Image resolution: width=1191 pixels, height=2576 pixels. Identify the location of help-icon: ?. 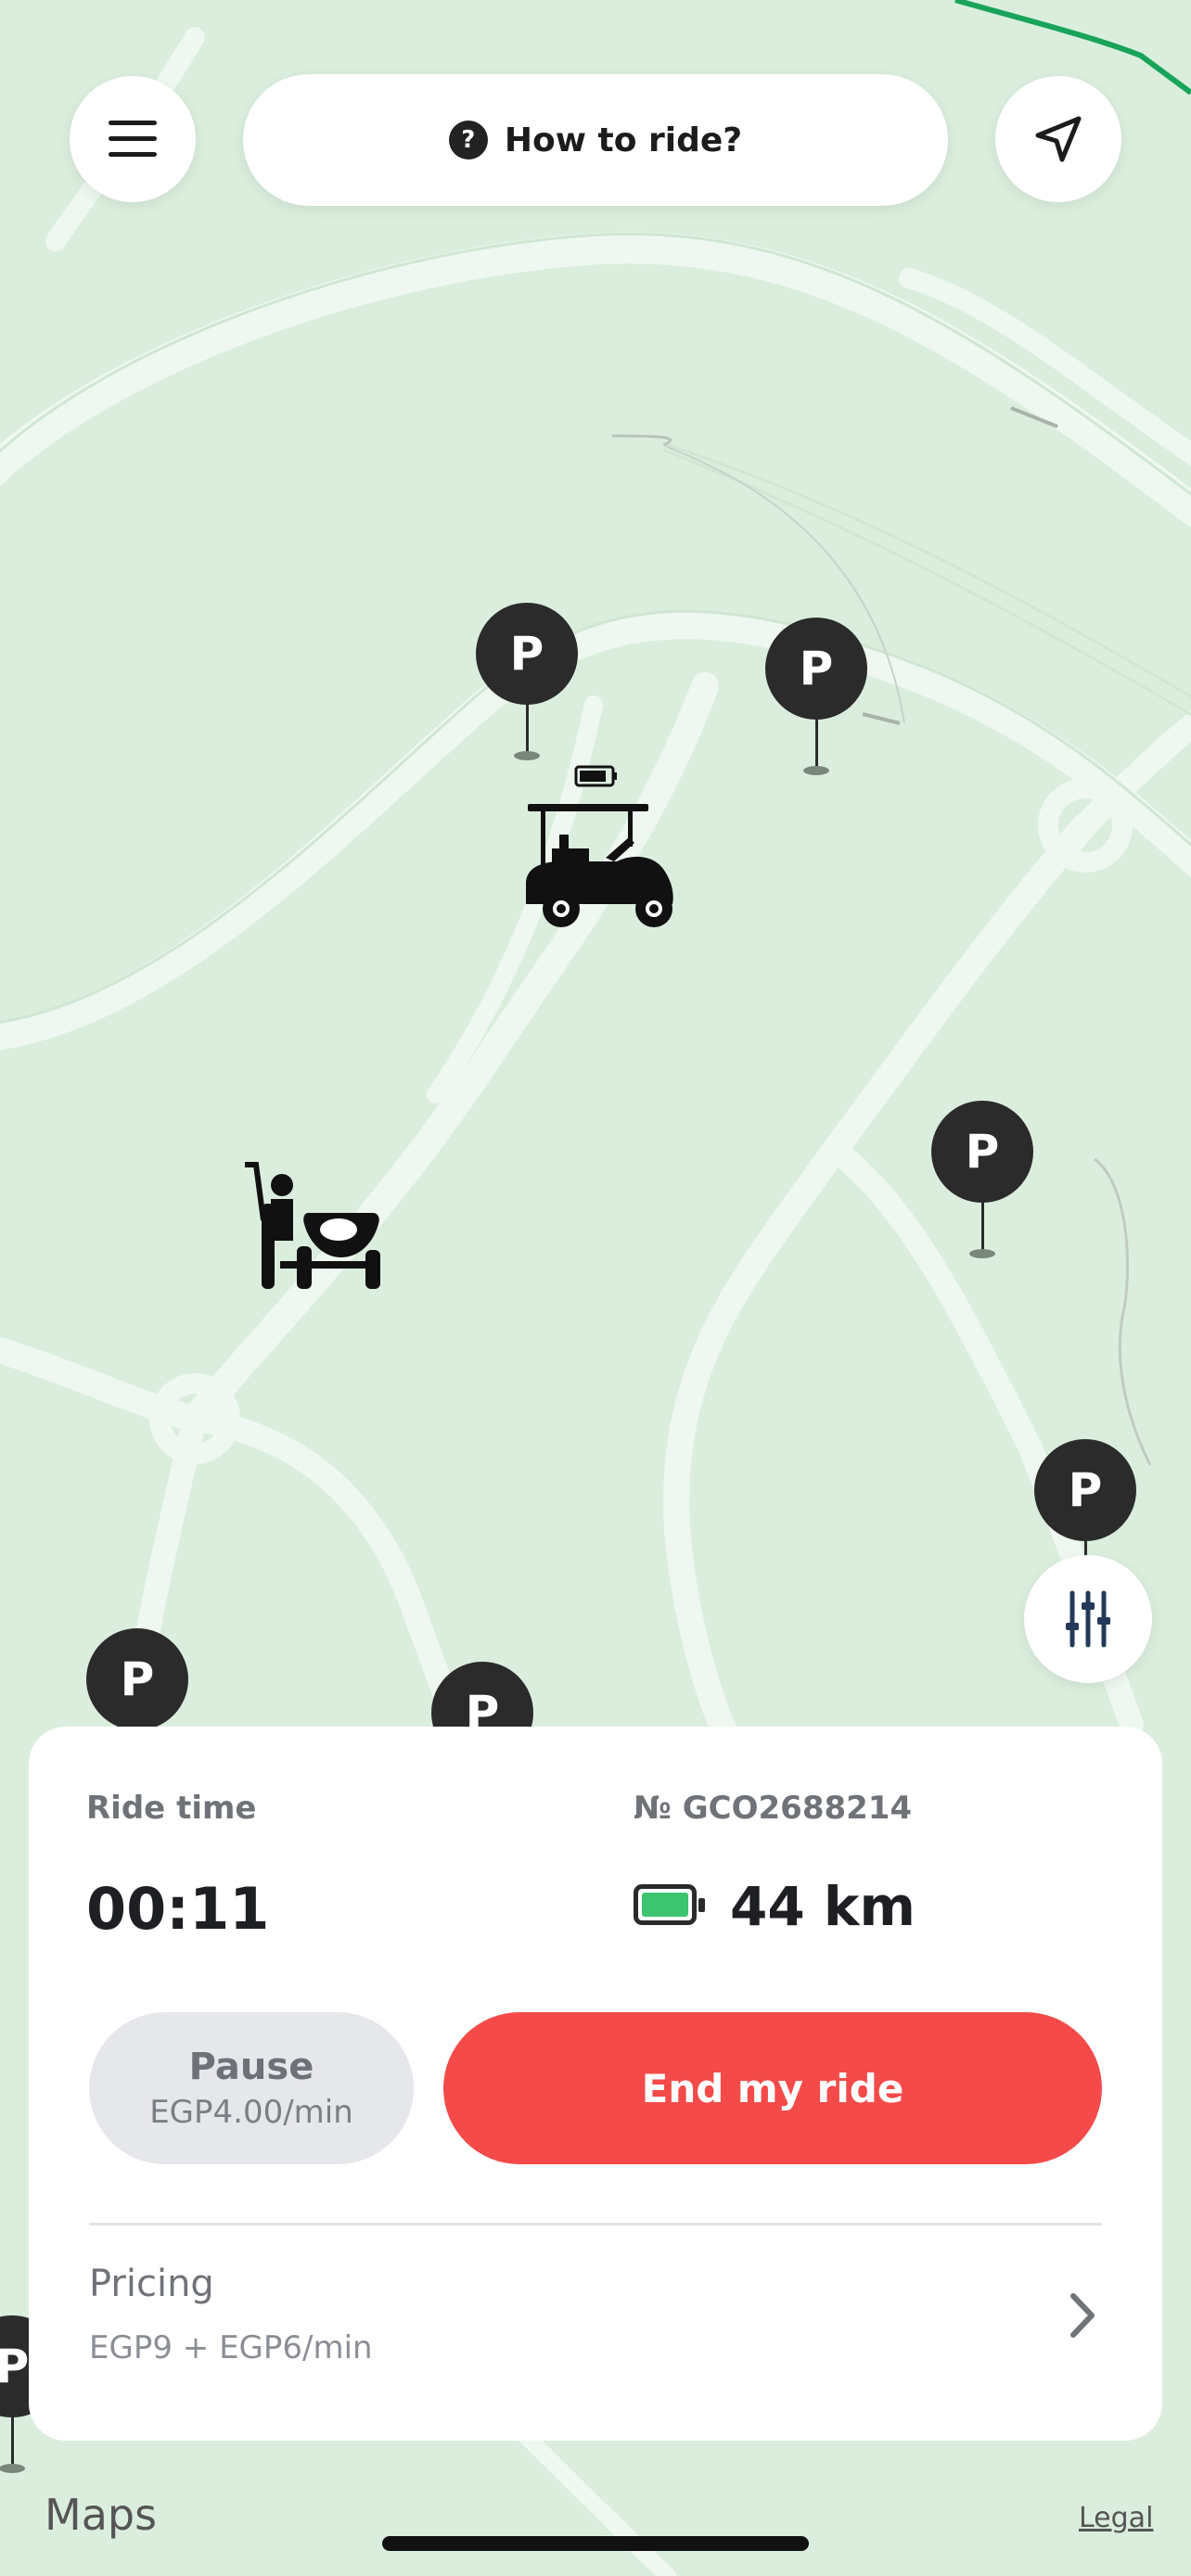
(468, 140).